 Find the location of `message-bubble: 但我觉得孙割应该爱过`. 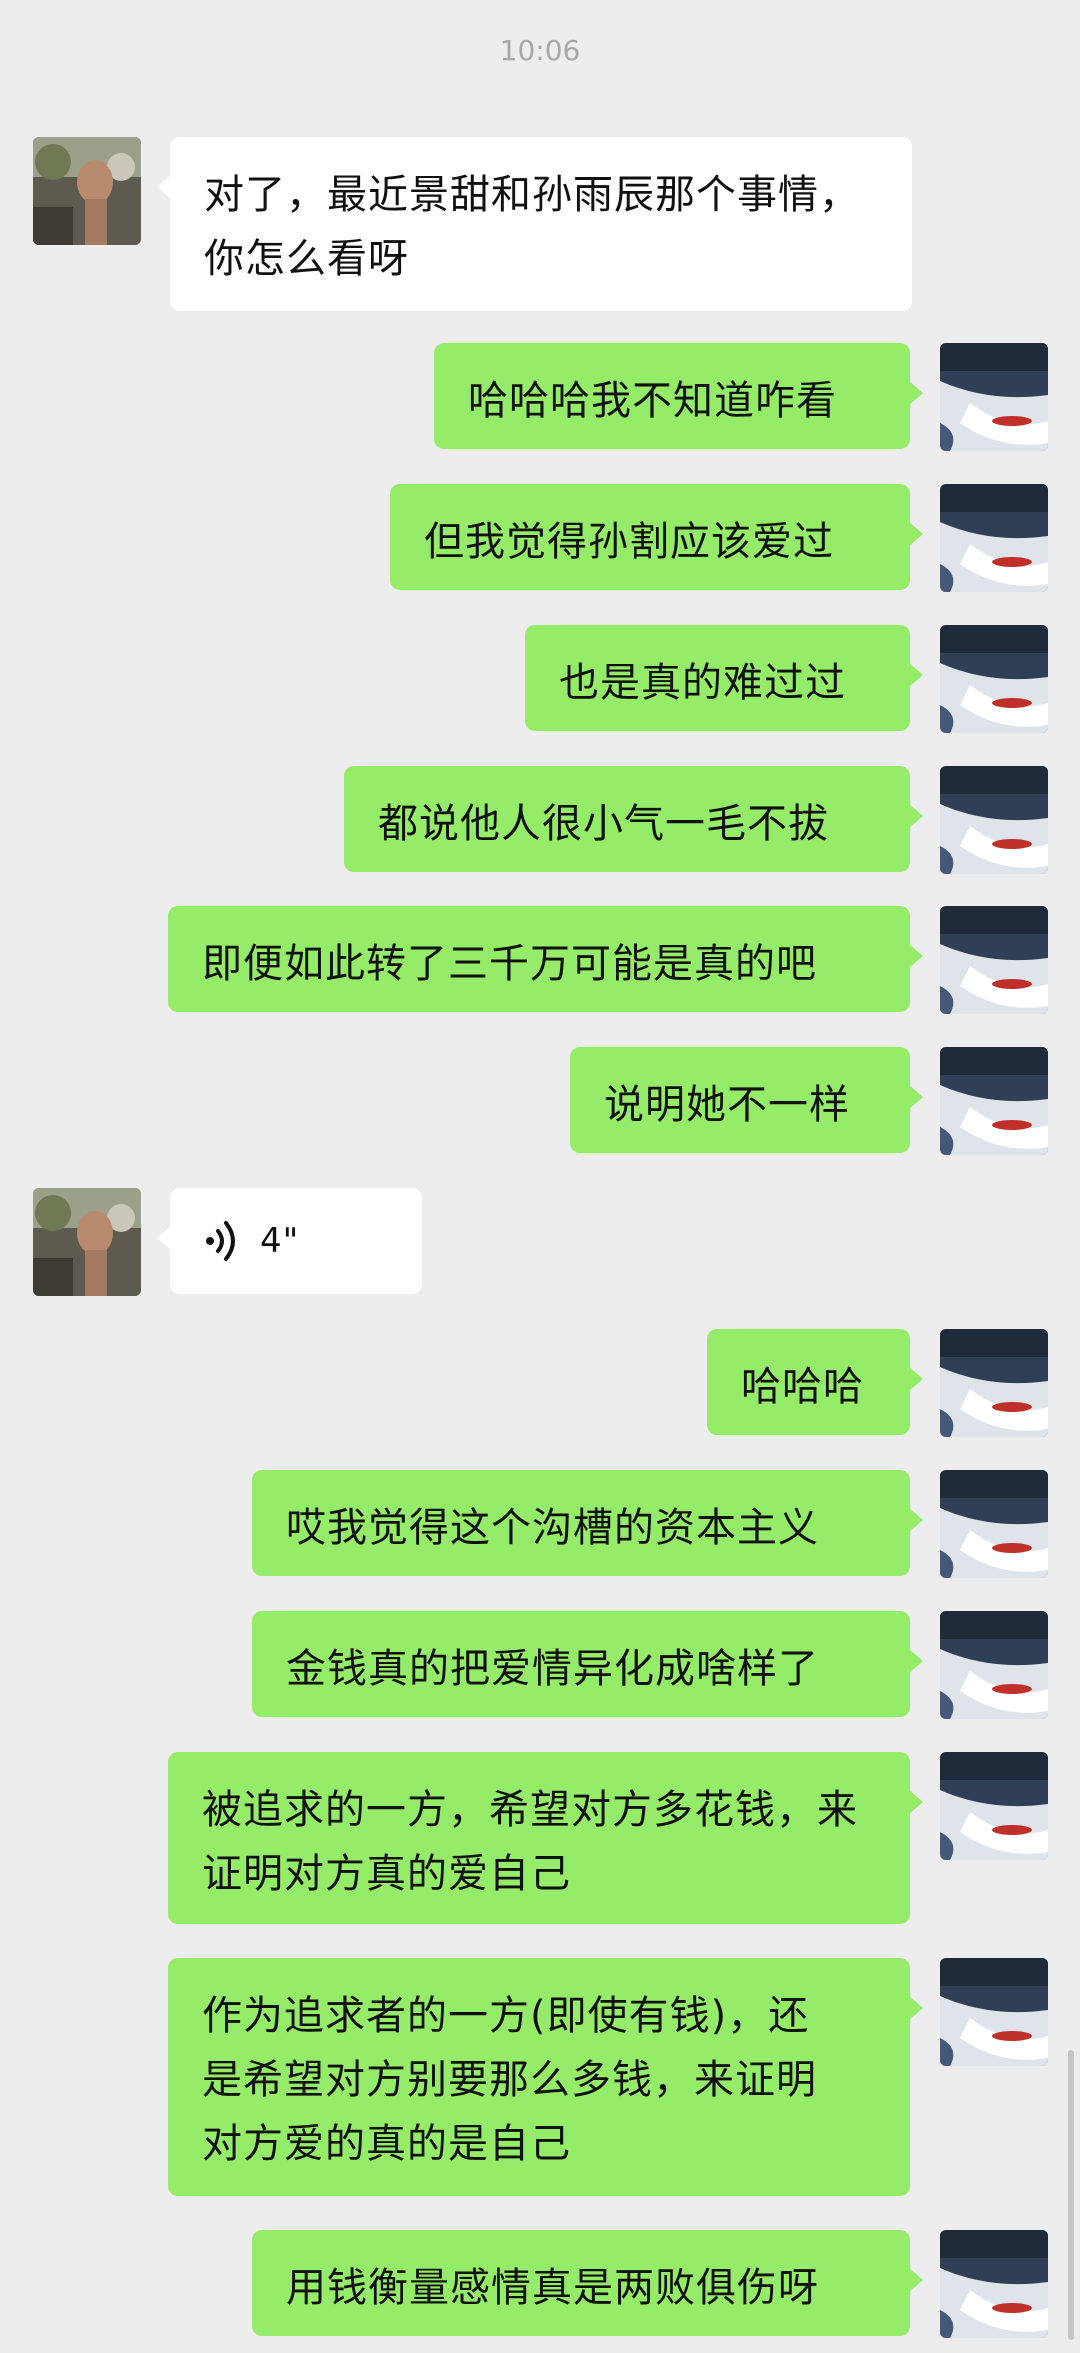

message-bubble: 但我觉得孙割应该爱过 is located at coordinates (656, 537).